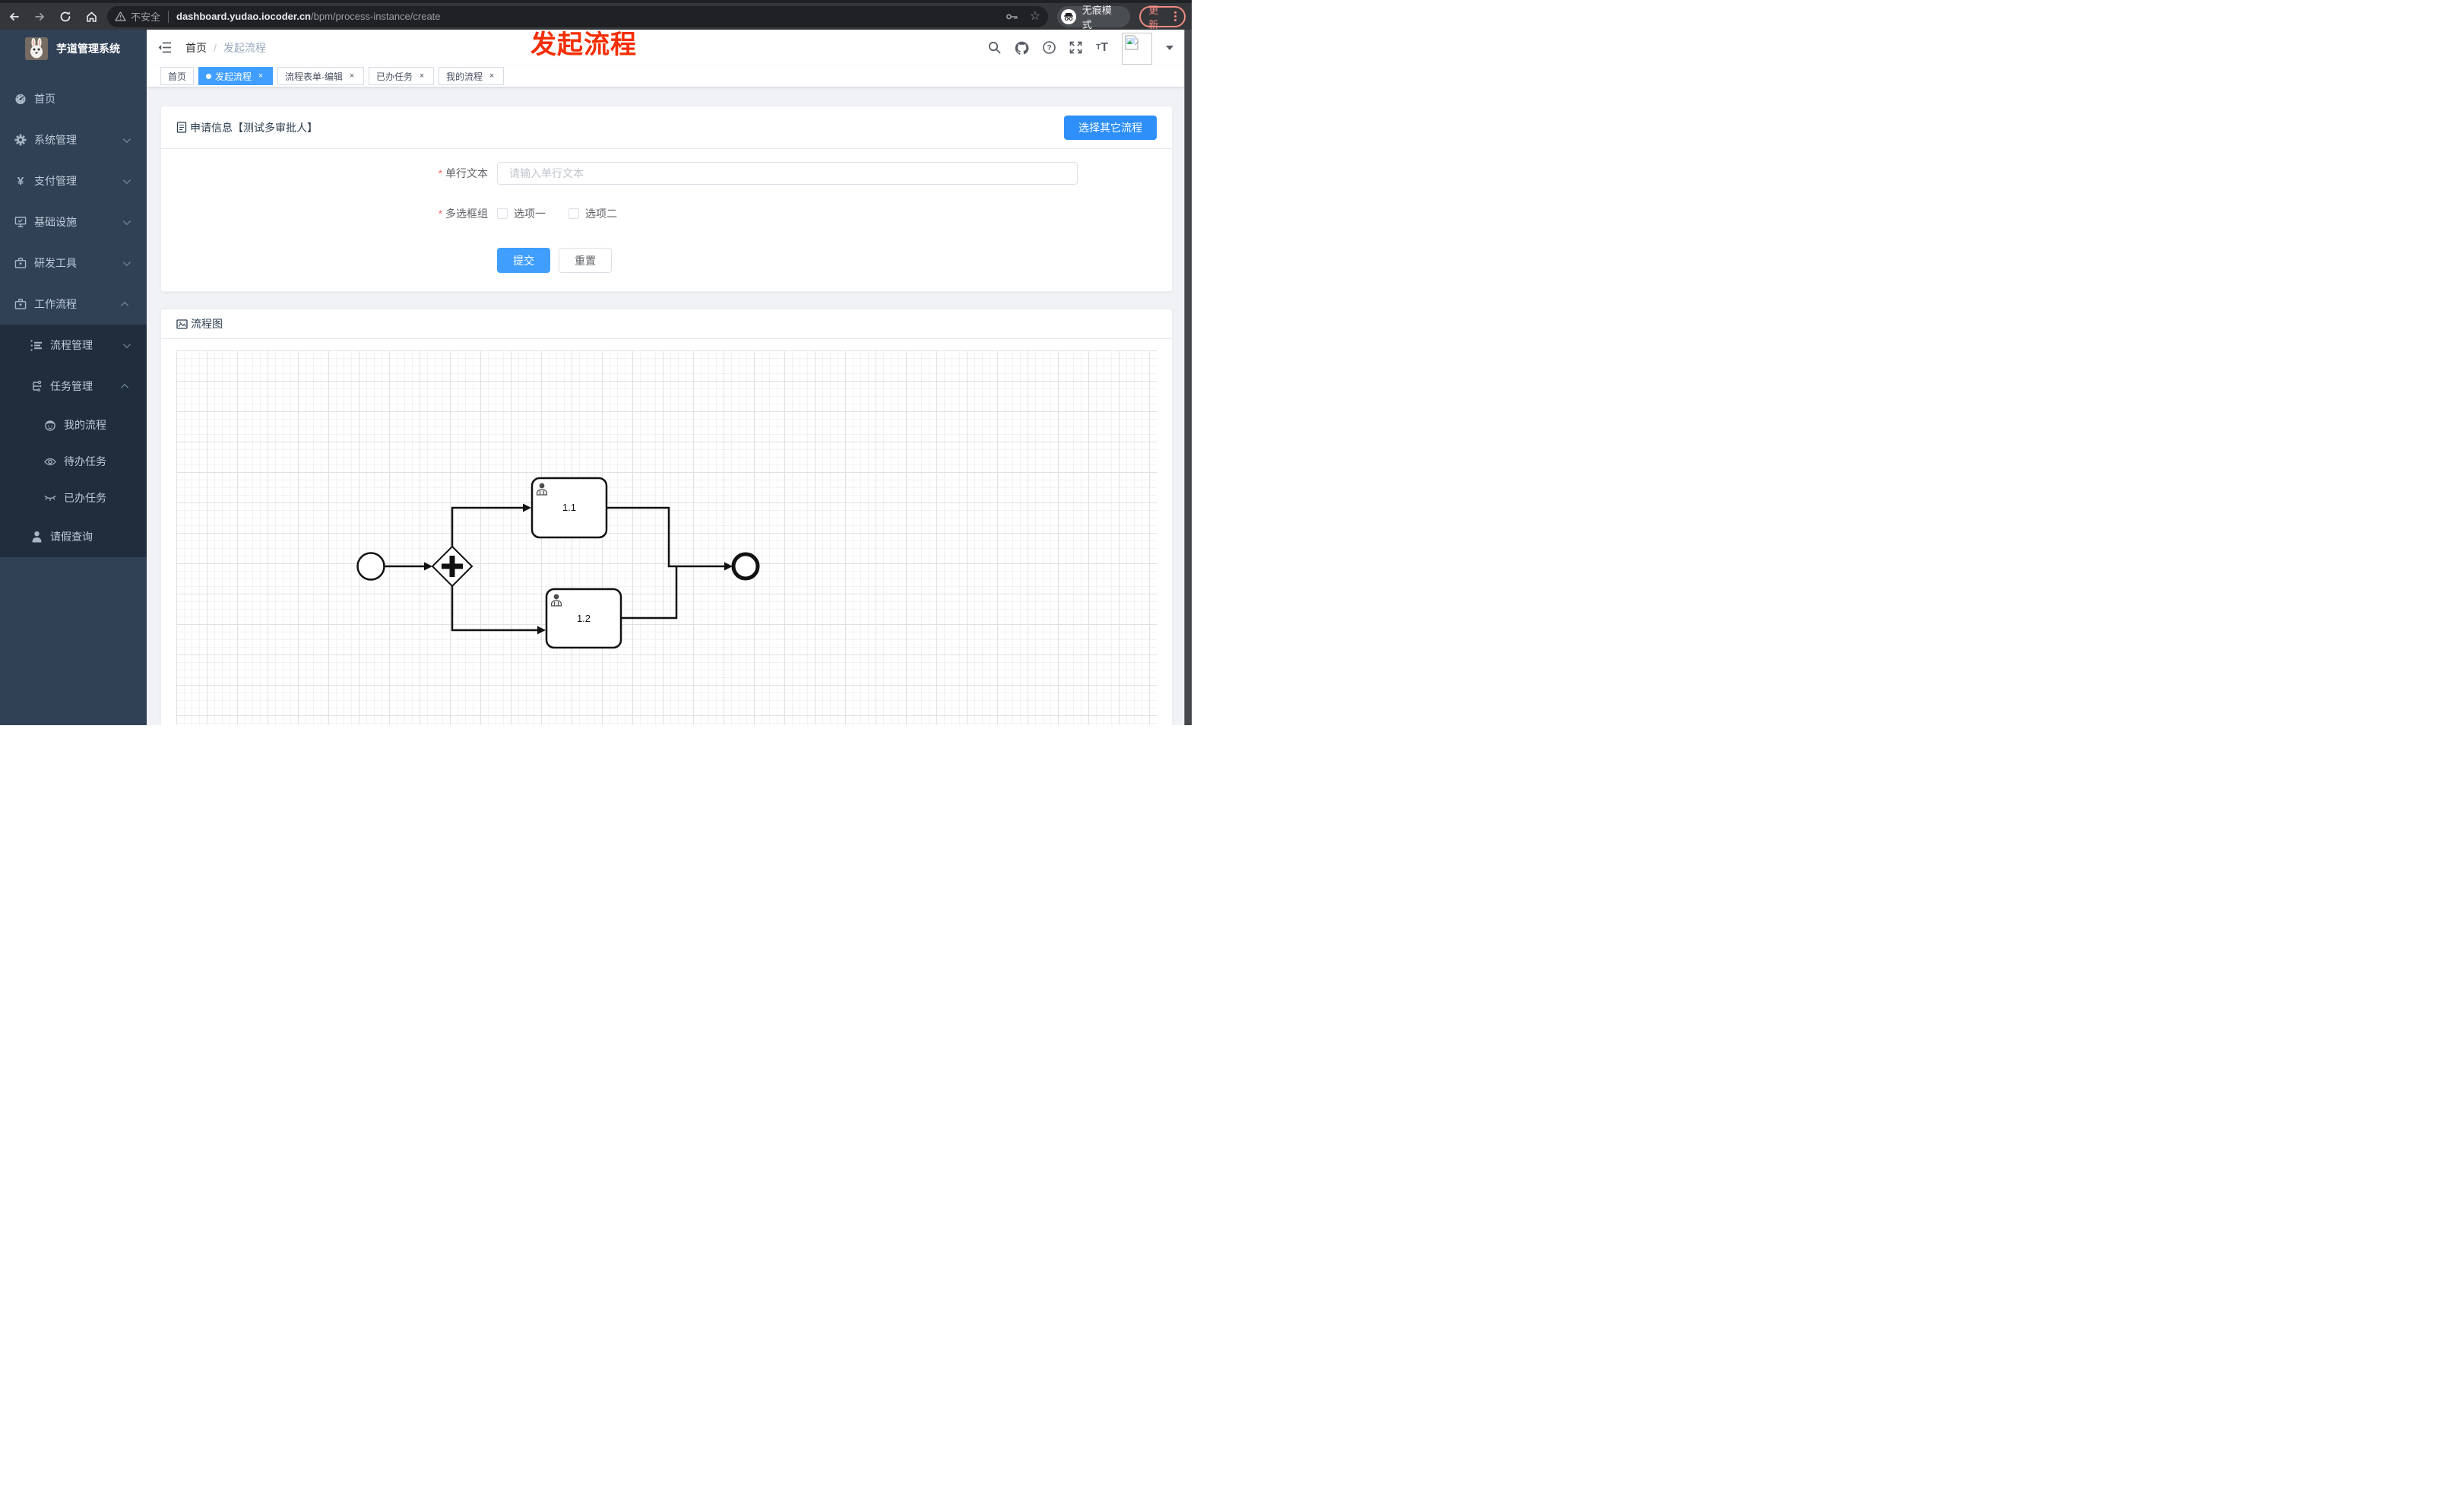 Image resolution: width=2464 pixels, height=1499 pixels. I want to click on avatar-caret-icon, so click(1169, 48).